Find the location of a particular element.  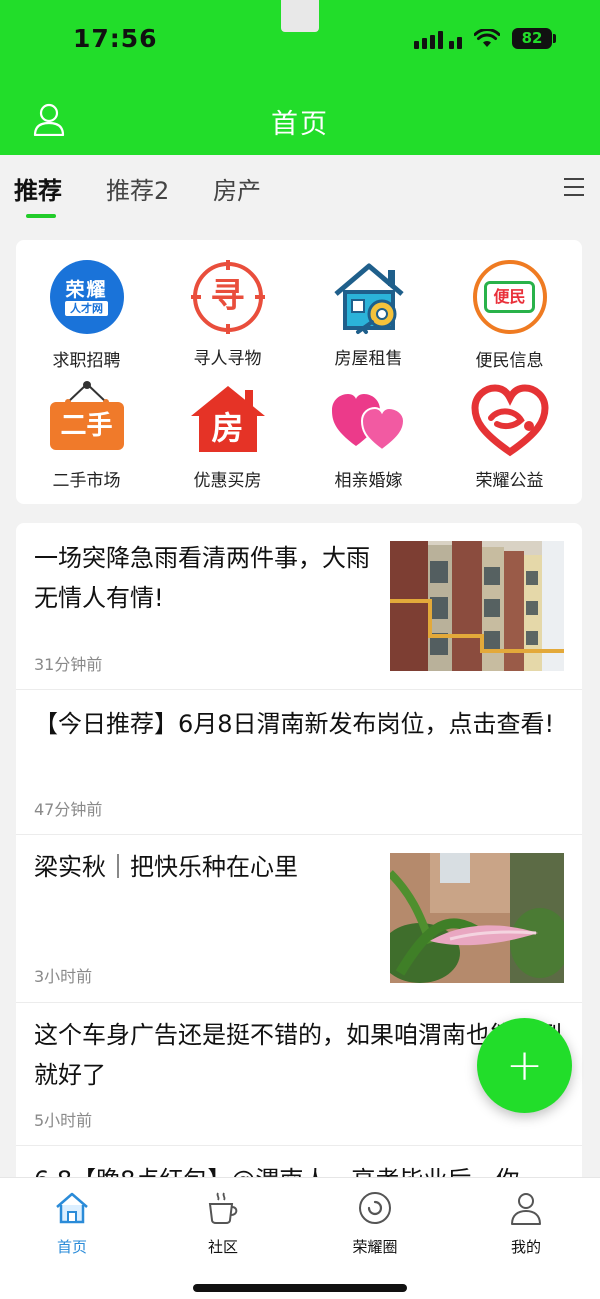

wifi-icon is located at coordinates (487, 37).